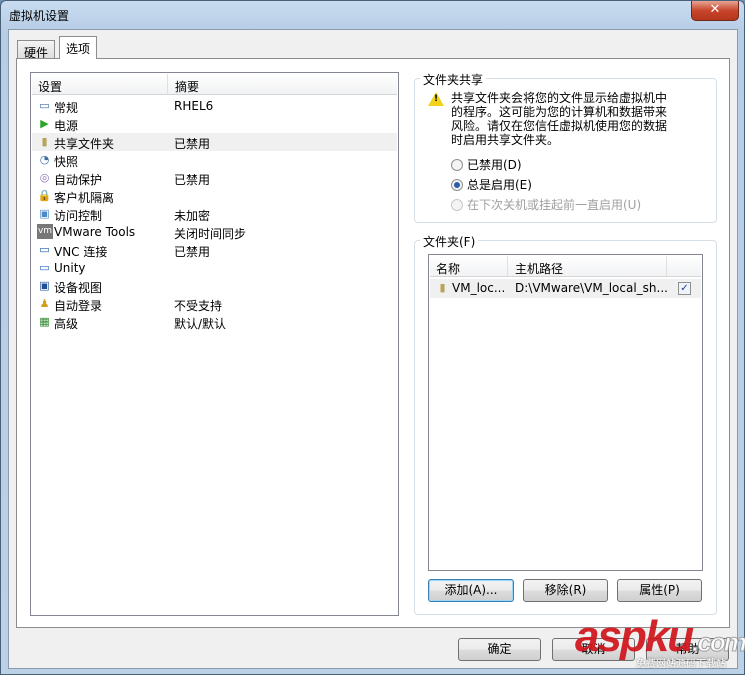  I want to click on setting-name: 常规, so click(66, 108).